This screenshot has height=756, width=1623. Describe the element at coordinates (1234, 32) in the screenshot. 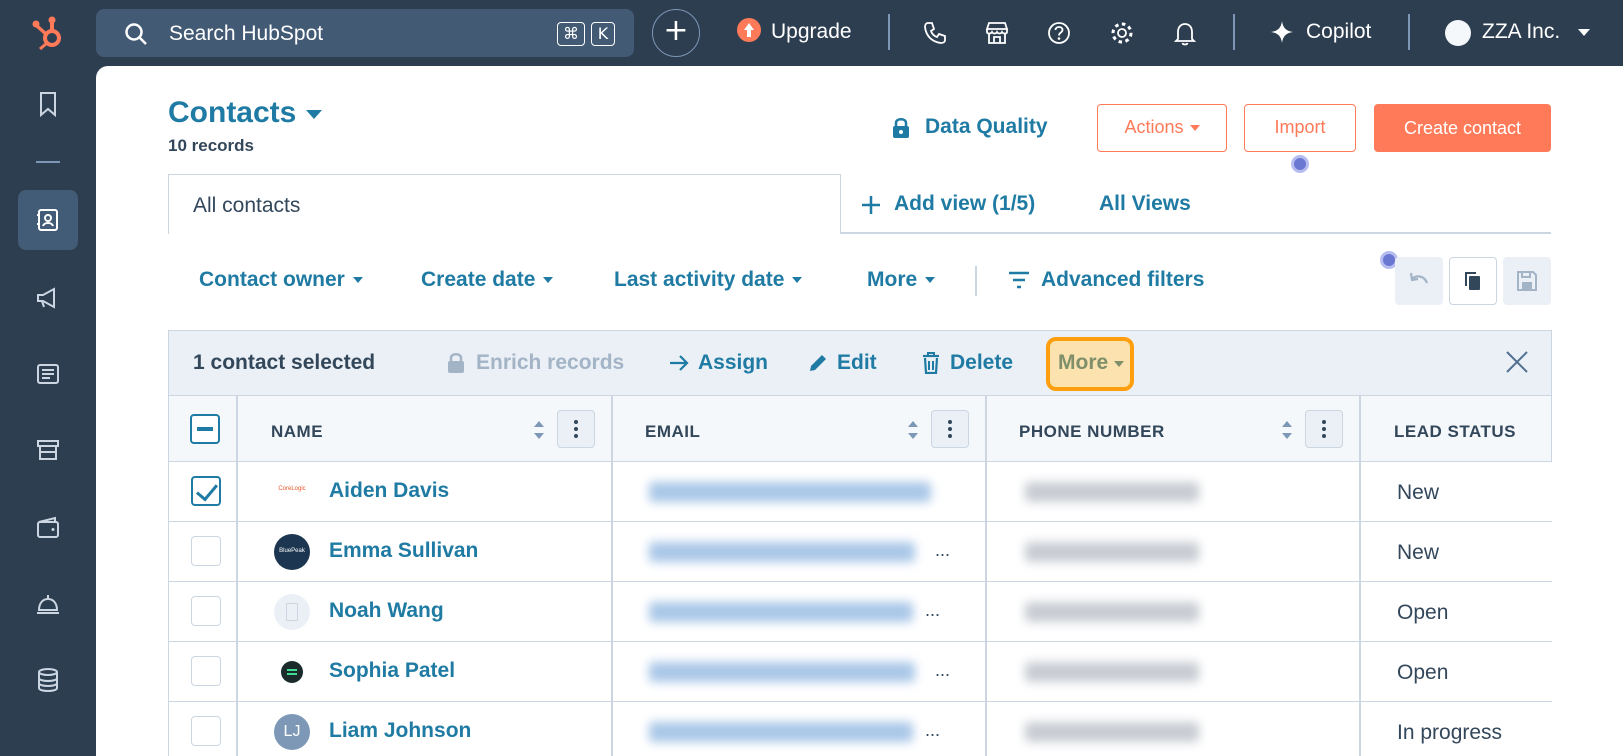

I see `topbar-divider` at that location.